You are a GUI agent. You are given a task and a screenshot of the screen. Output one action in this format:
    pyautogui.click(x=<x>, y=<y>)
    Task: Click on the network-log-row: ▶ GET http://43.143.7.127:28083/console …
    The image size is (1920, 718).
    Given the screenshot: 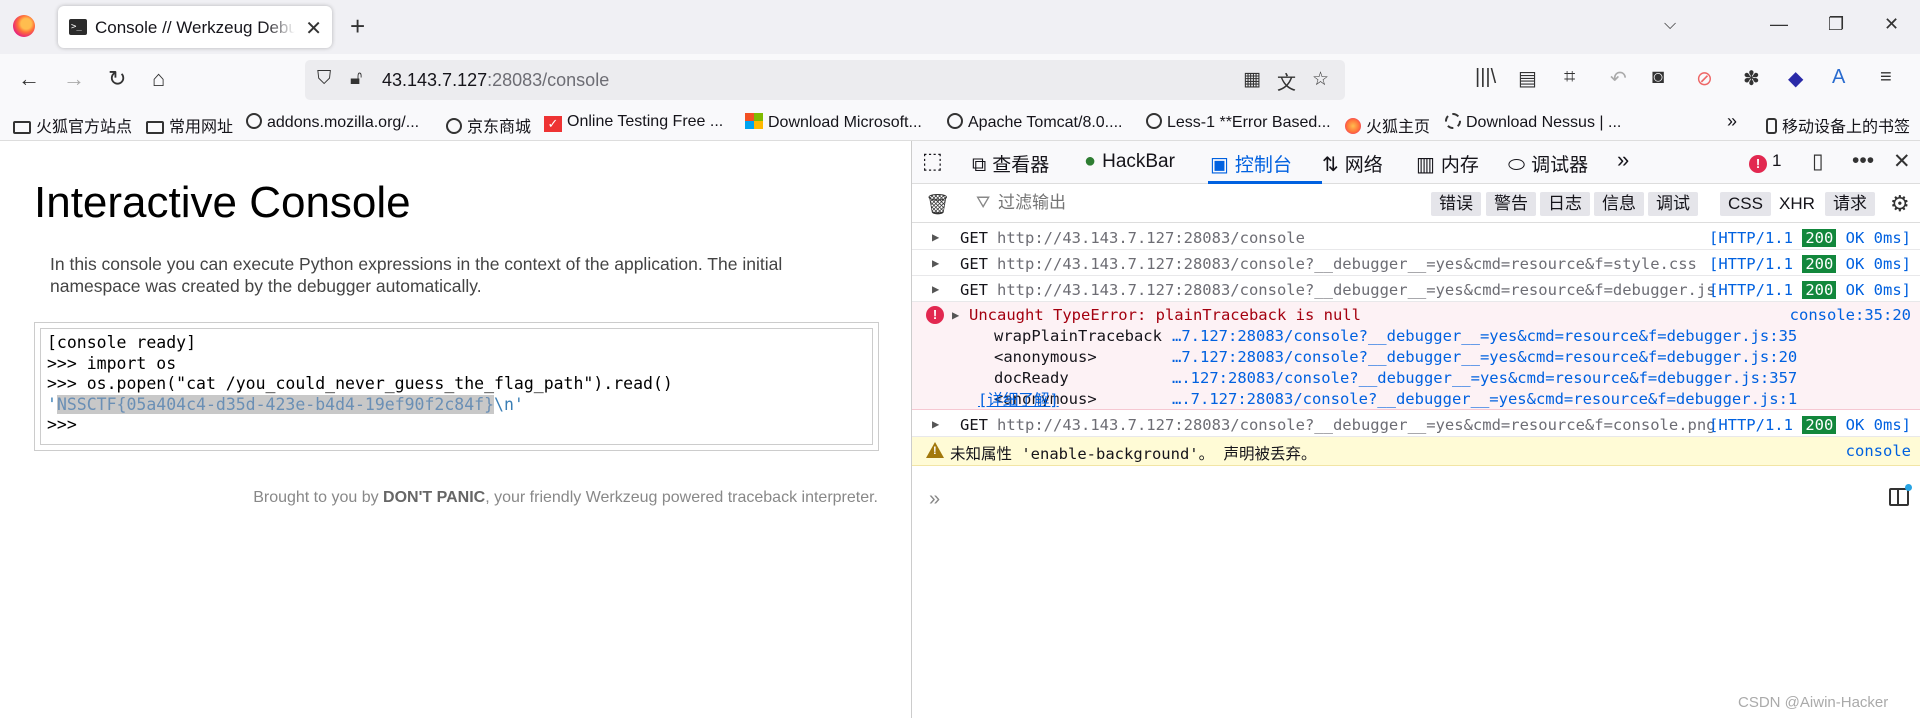 What is the action you would take?
    pyautogui.click(x=1416, y=237)
    